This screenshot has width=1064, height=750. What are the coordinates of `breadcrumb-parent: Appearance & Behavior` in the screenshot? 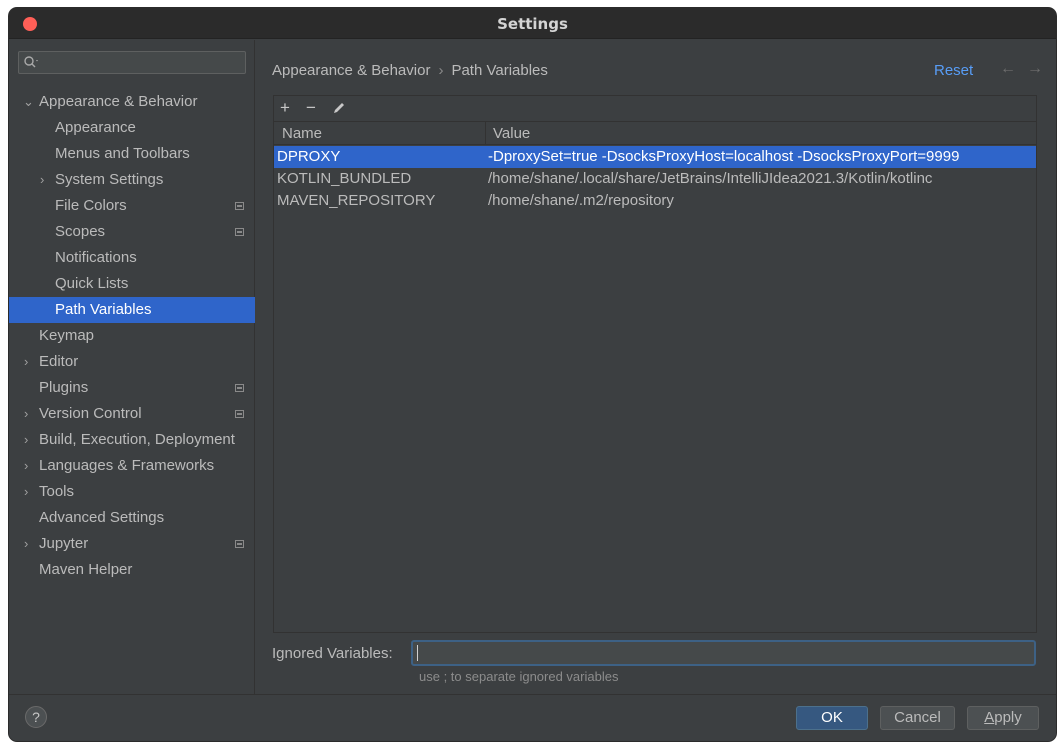 It's located at (351, 70).